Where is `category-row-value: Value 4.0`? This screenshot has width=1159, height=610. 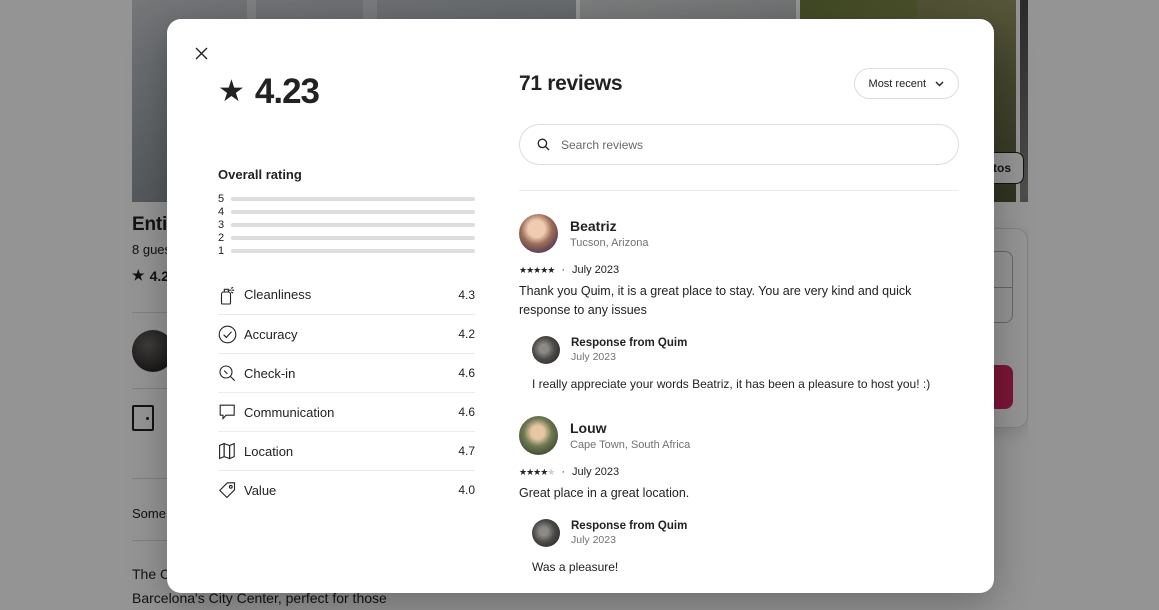
category-row-value: Value 4.0 is located at coordinates (346, 489).